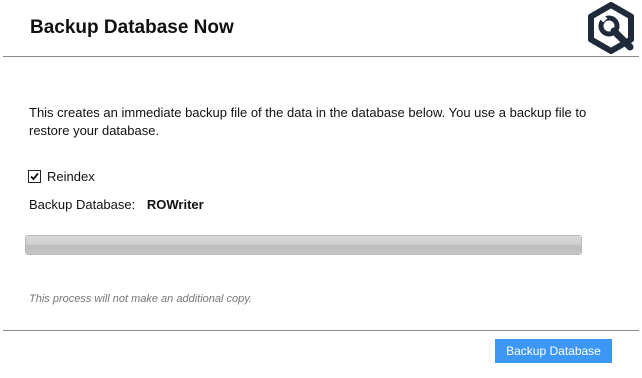 The height and width of the screenshot is (378, 642). I want to click on reindex-label: Reindex, so click(71, 176).